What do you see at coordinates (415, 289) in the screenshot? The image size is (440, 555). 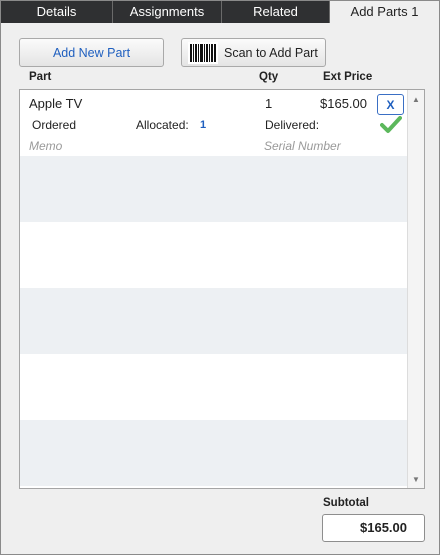 I see `list-scrollbar: ▲ ▼` at bounding box center [415, 289].